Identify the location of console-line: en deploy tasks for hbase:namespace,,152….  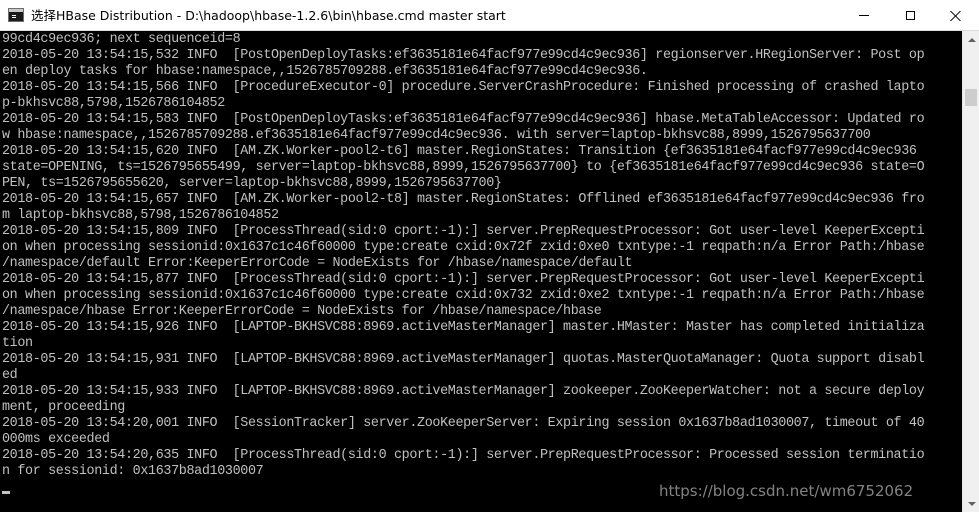
(325, 71).